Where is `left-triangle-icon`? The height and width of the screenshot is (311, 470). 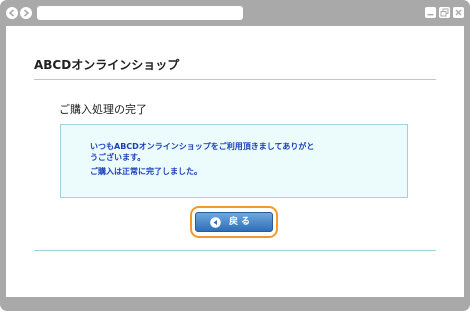
left-triangle-icon is located at coordinates (215, 222).